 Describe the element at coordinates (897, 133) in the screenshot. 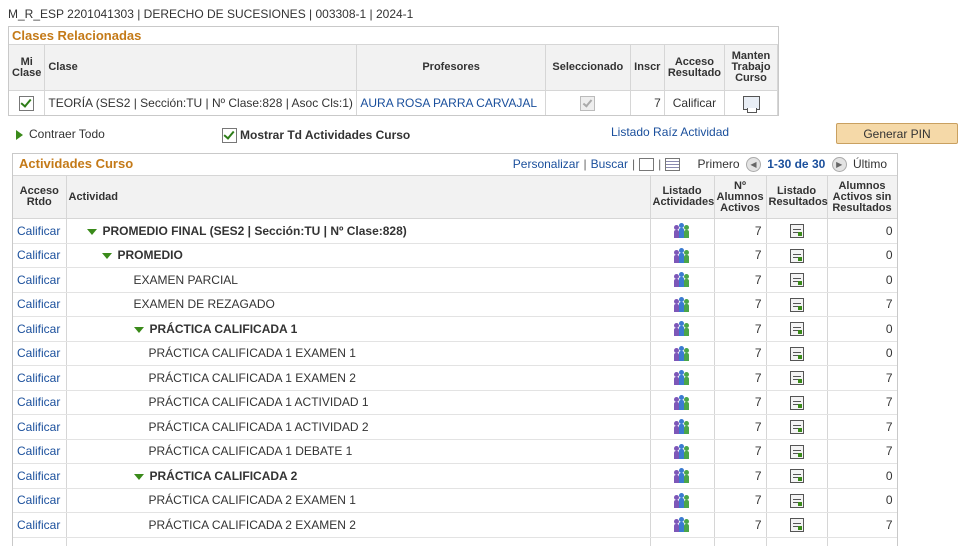

I see `generar-pin-button: Generar PIN` at that location.